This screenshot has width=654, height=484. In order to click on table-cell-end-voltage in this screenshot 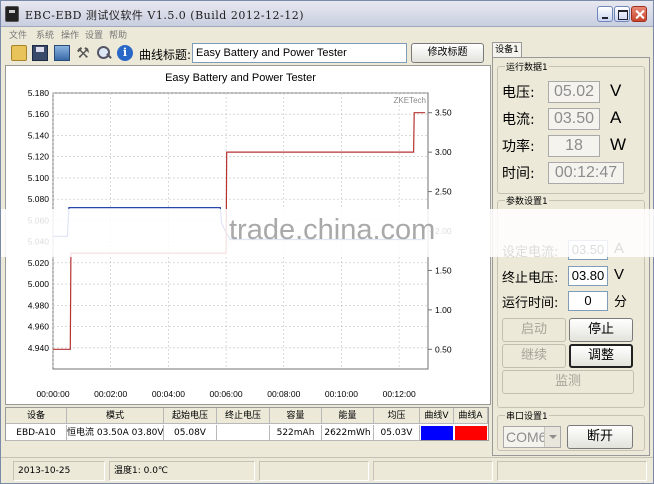, I will do `click(243, 433)`.